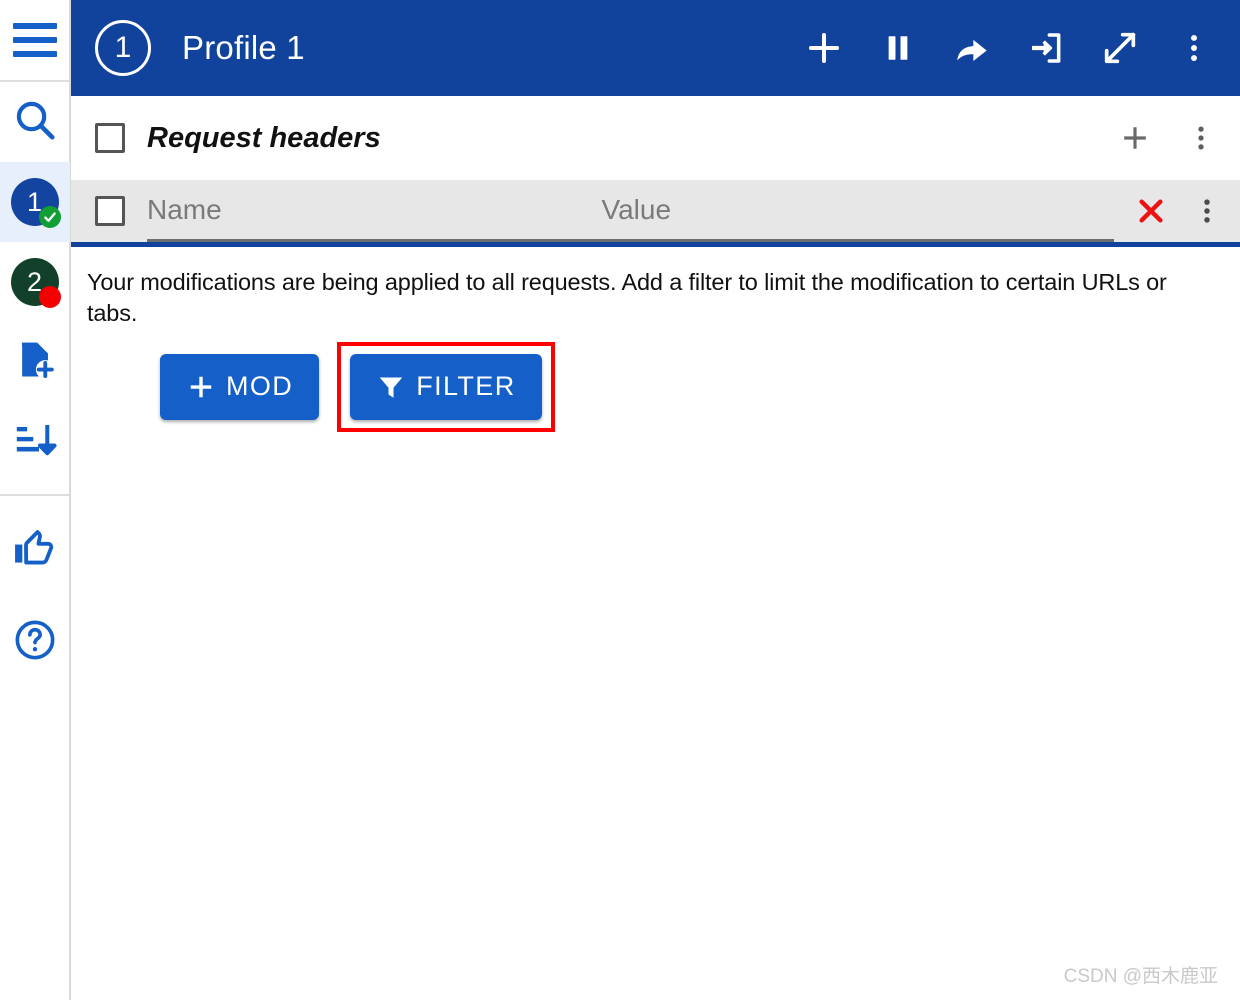 This screenshot has width=1240, height=1000. Describe the element at coordinates (857, 209) in the screenshot. I see `value-field: Value` at that location.